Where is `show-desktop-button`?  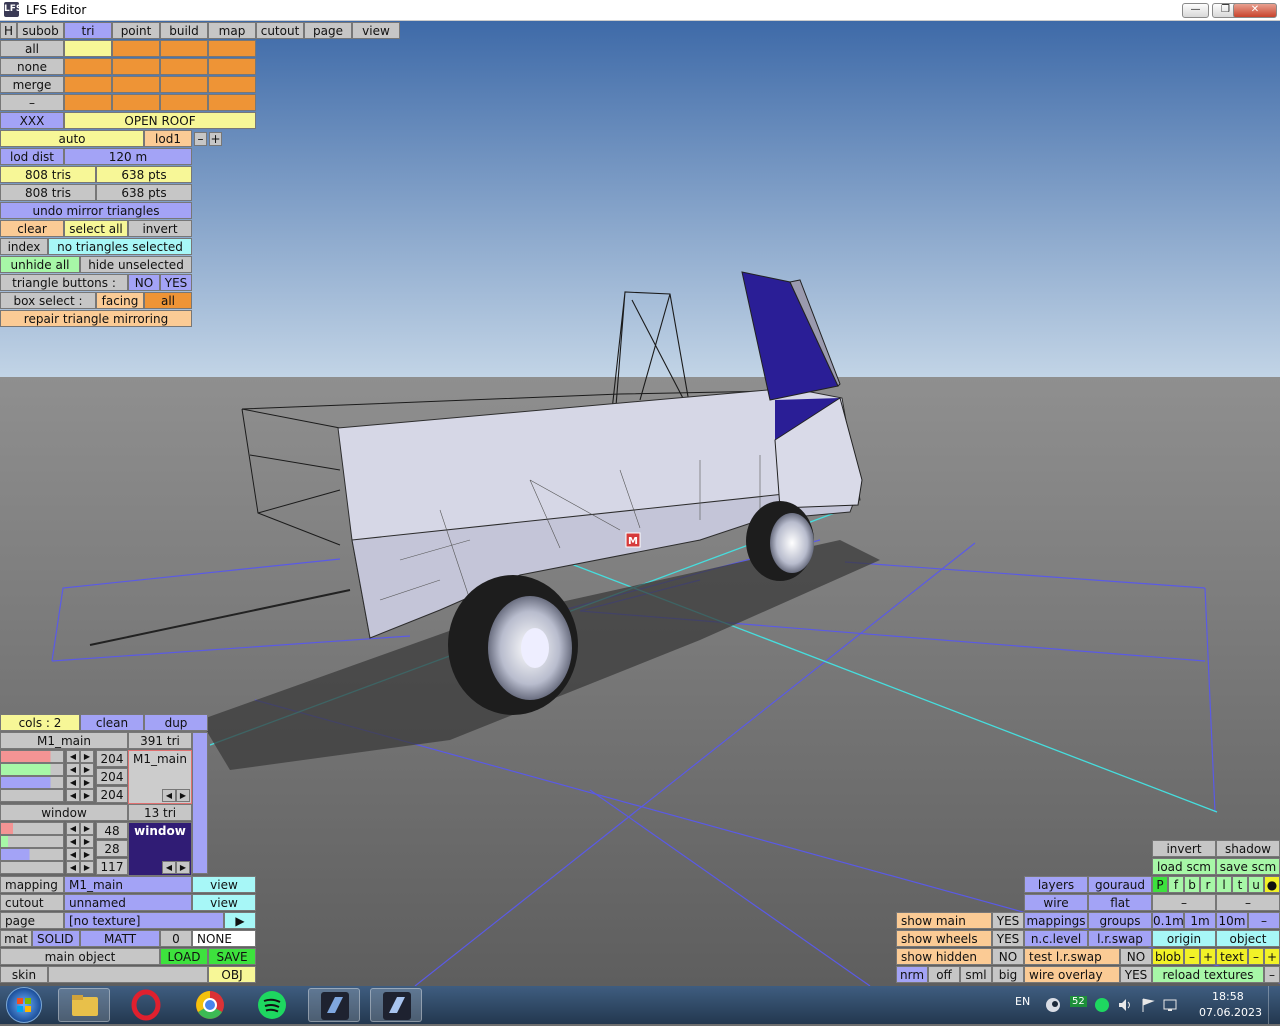 show-desktop-button is located at coordinates (1274, 1005).